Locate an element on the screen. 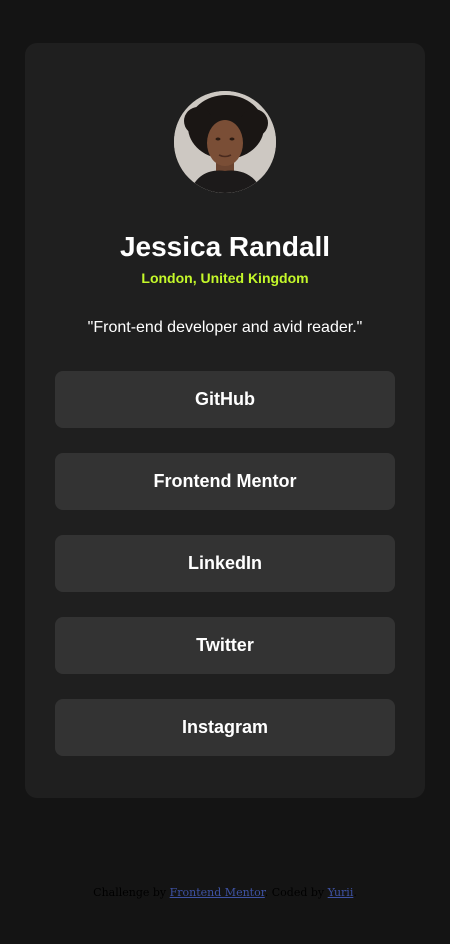 The image size is (450, 944). linkedin-link-button: LinkedIn is located at coordinates (225, 563).